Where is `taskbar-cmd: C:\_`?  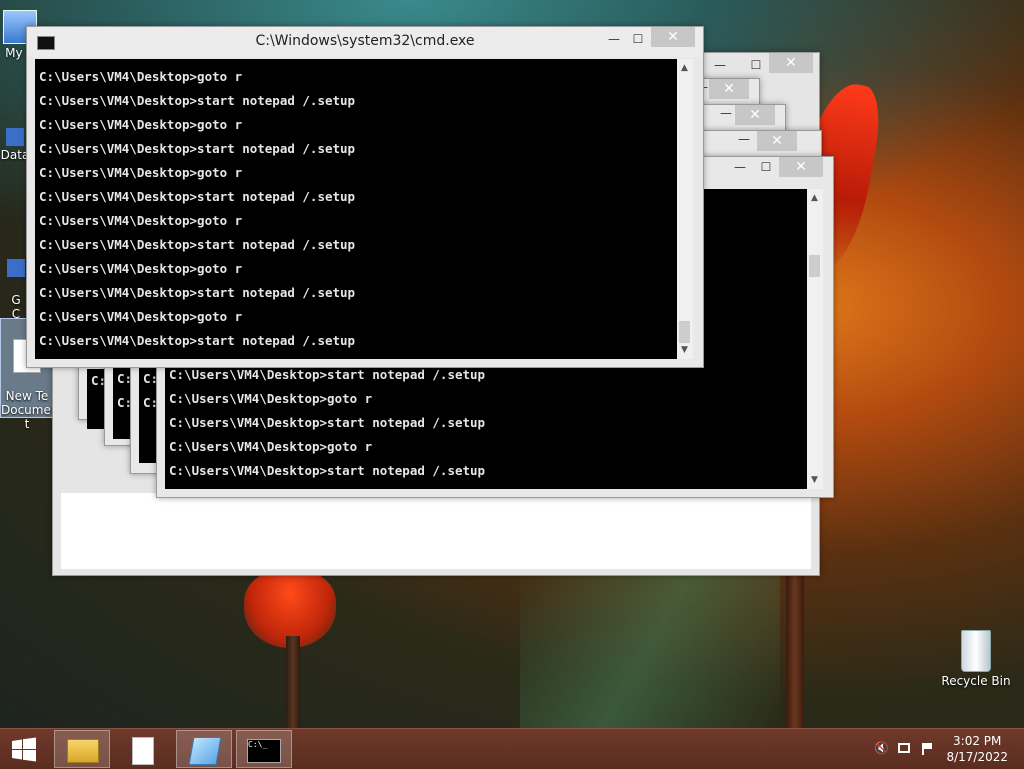
taskbar-cmd: C:\_ is located at coordinates (264, 749).